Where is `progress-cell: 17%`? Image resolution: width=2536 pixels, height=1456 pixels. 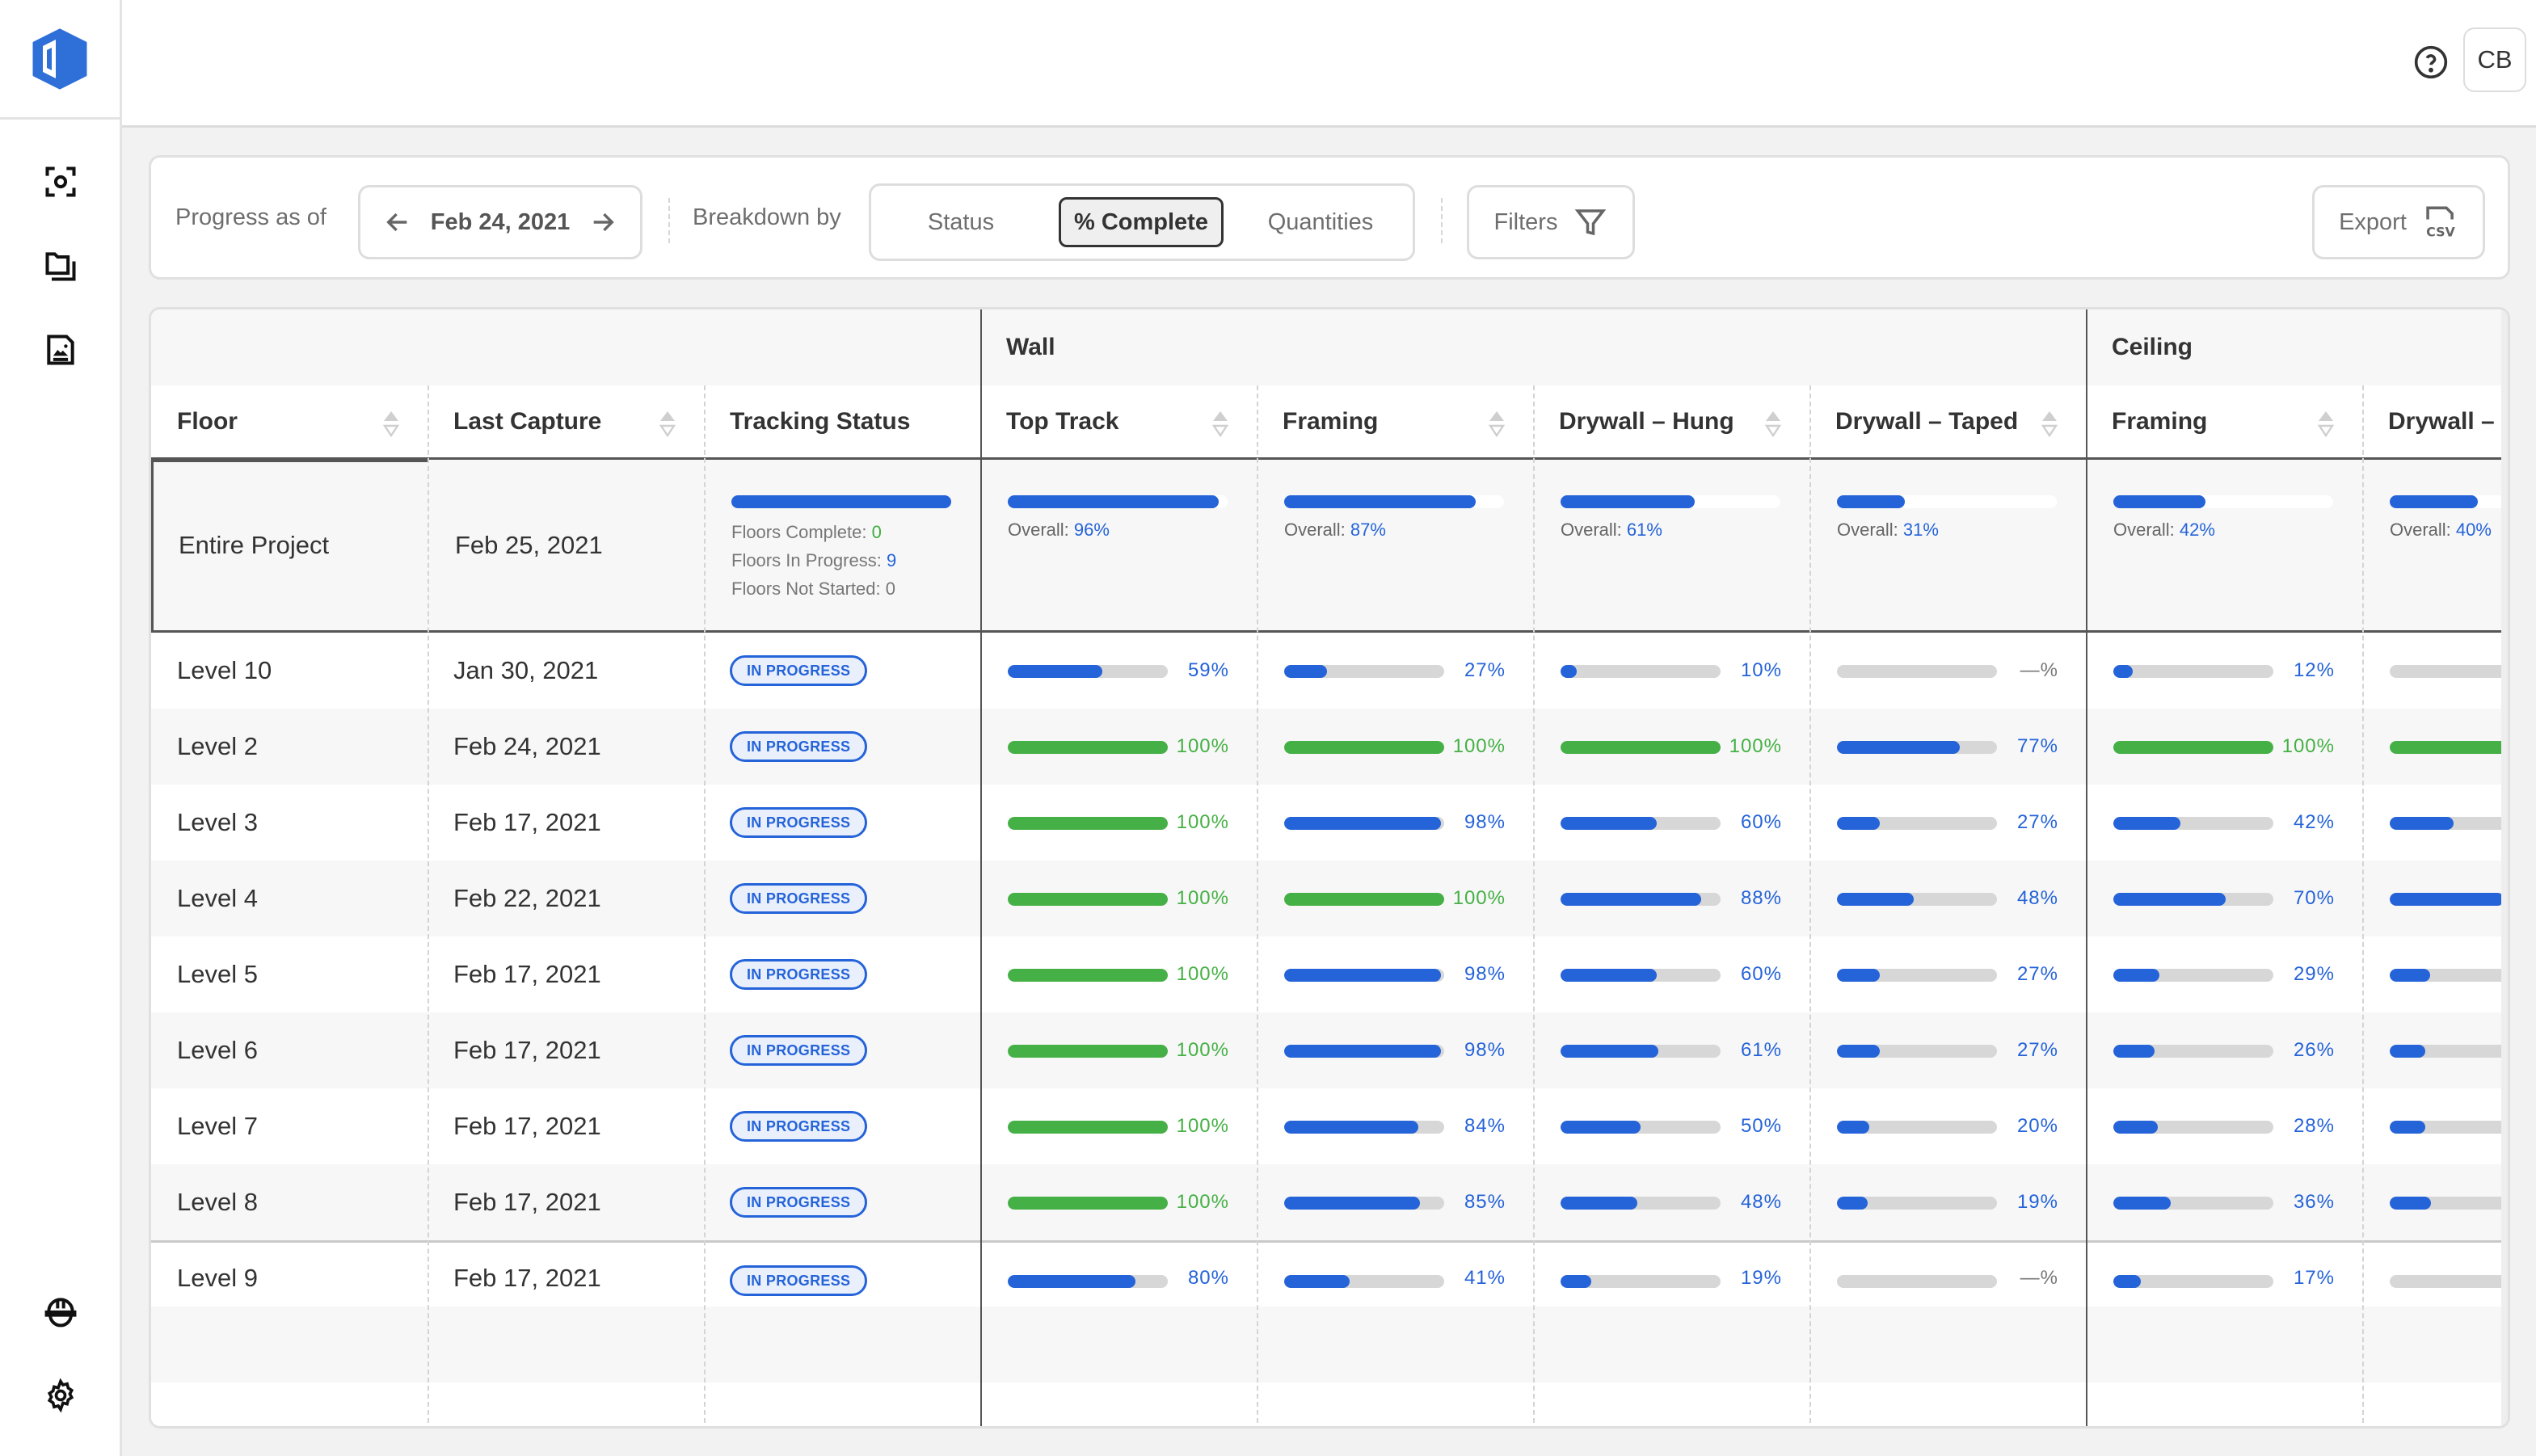
progress-cell: 17% is located at coordinates (2224, 1278).